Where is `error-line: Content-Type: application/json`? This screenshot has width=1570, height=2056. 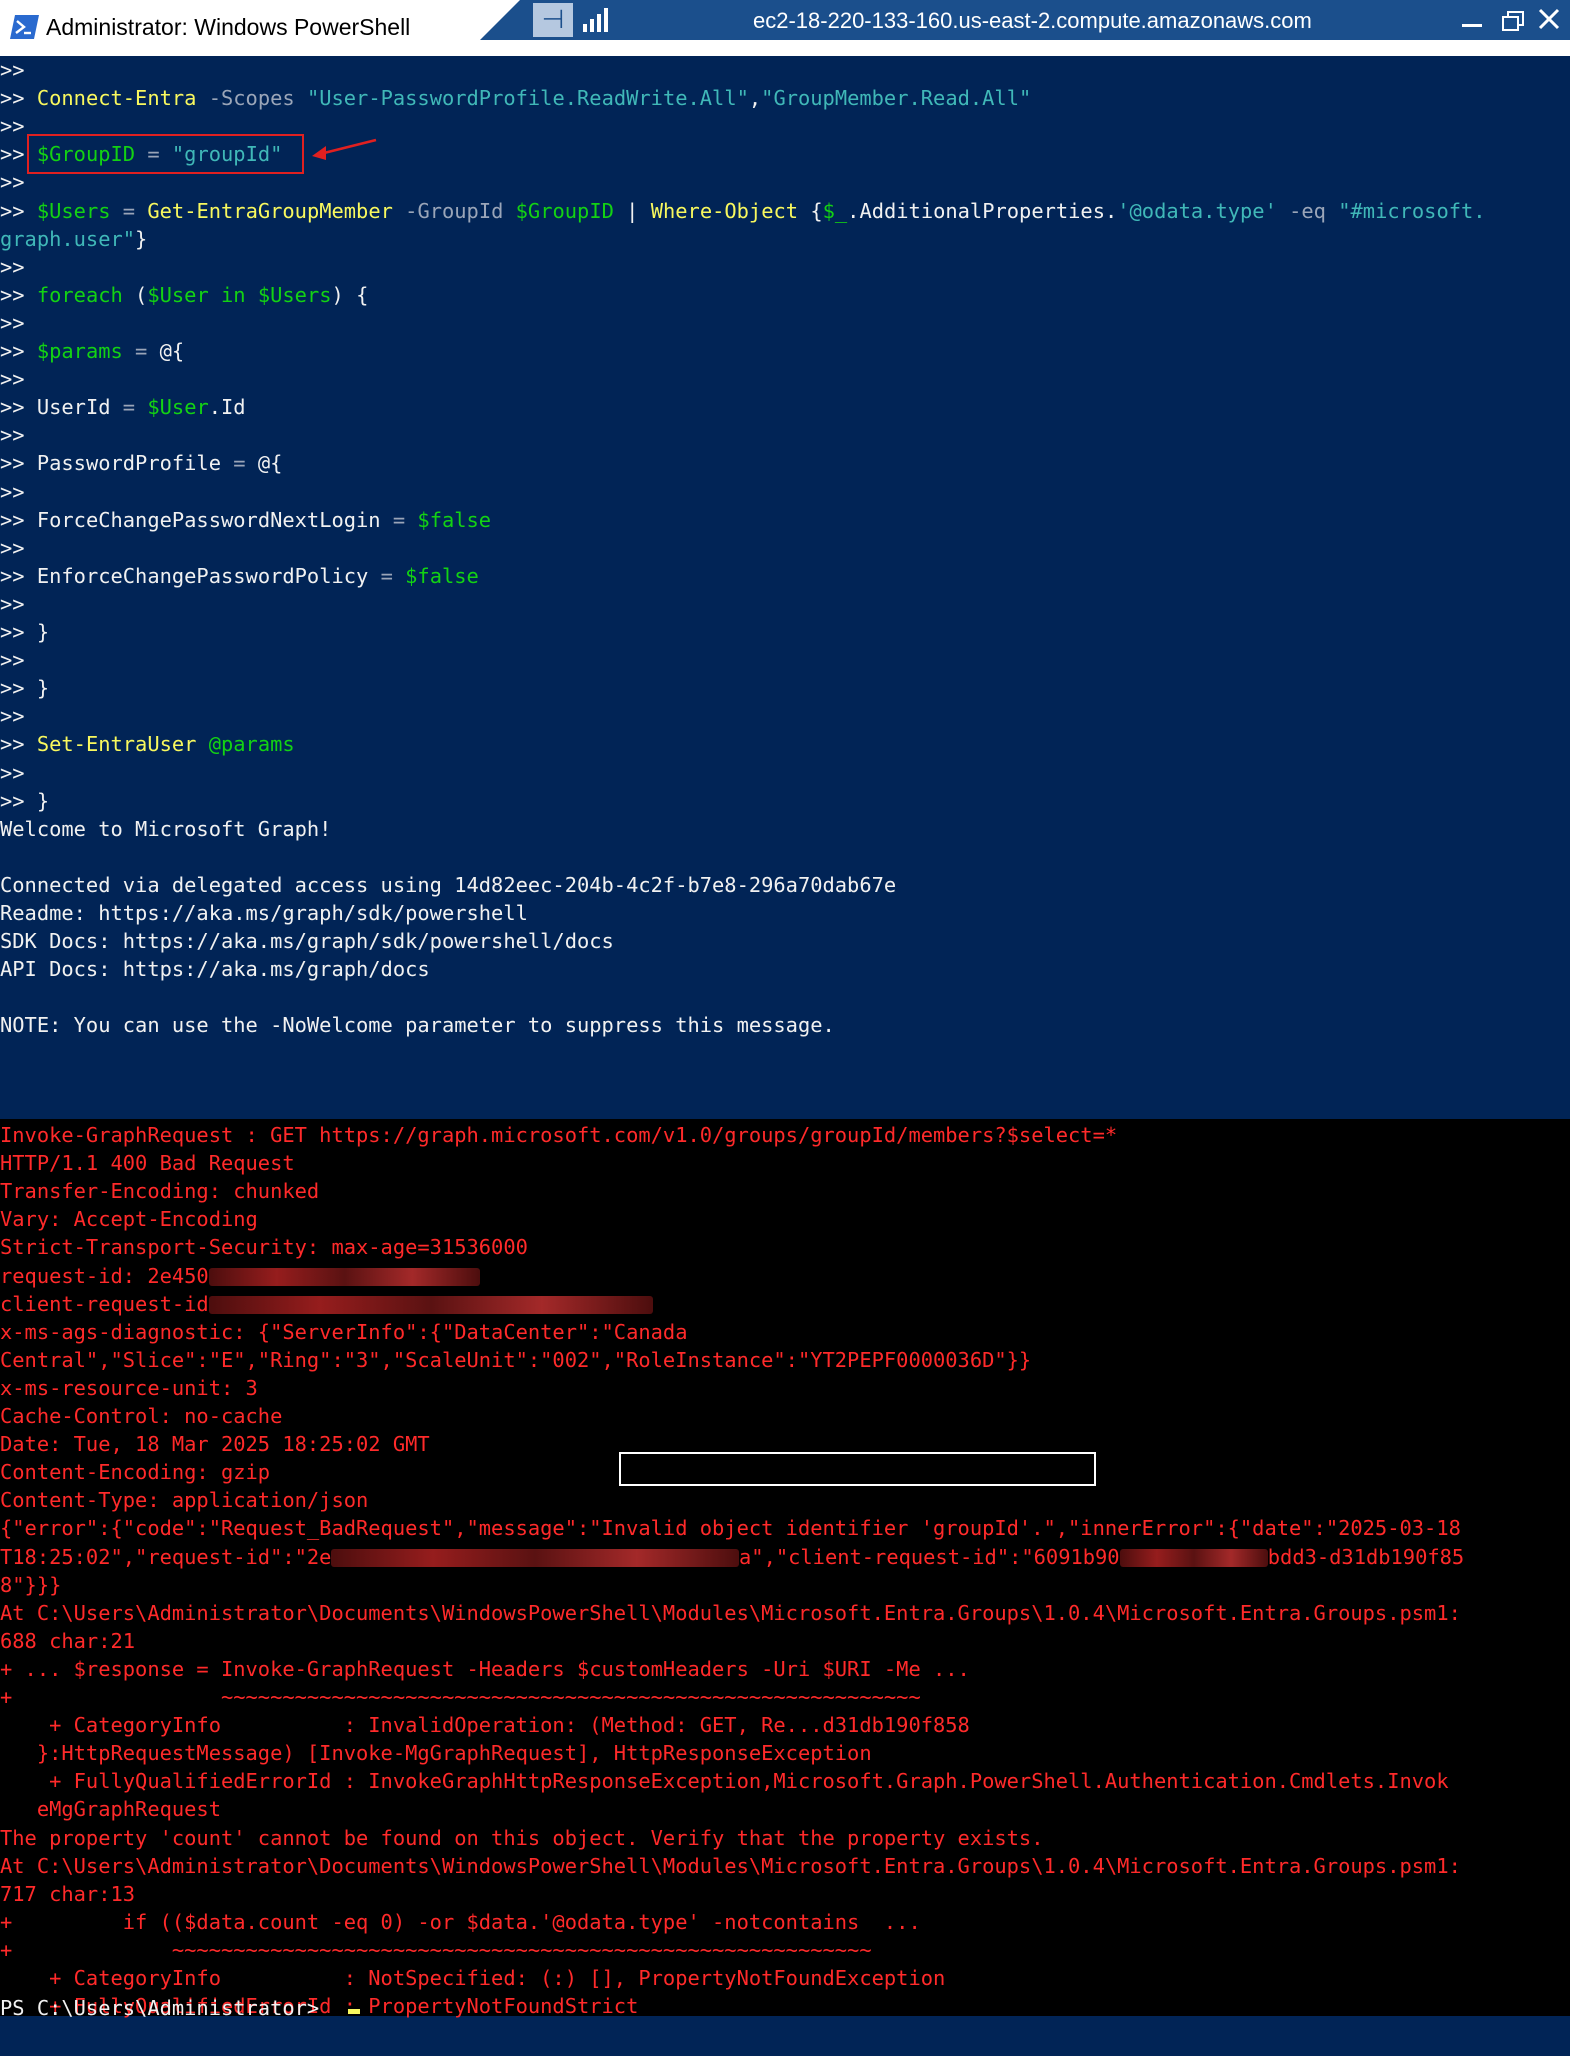
error-line: Content-Type: application/json is located at coordinates (184, 1500).